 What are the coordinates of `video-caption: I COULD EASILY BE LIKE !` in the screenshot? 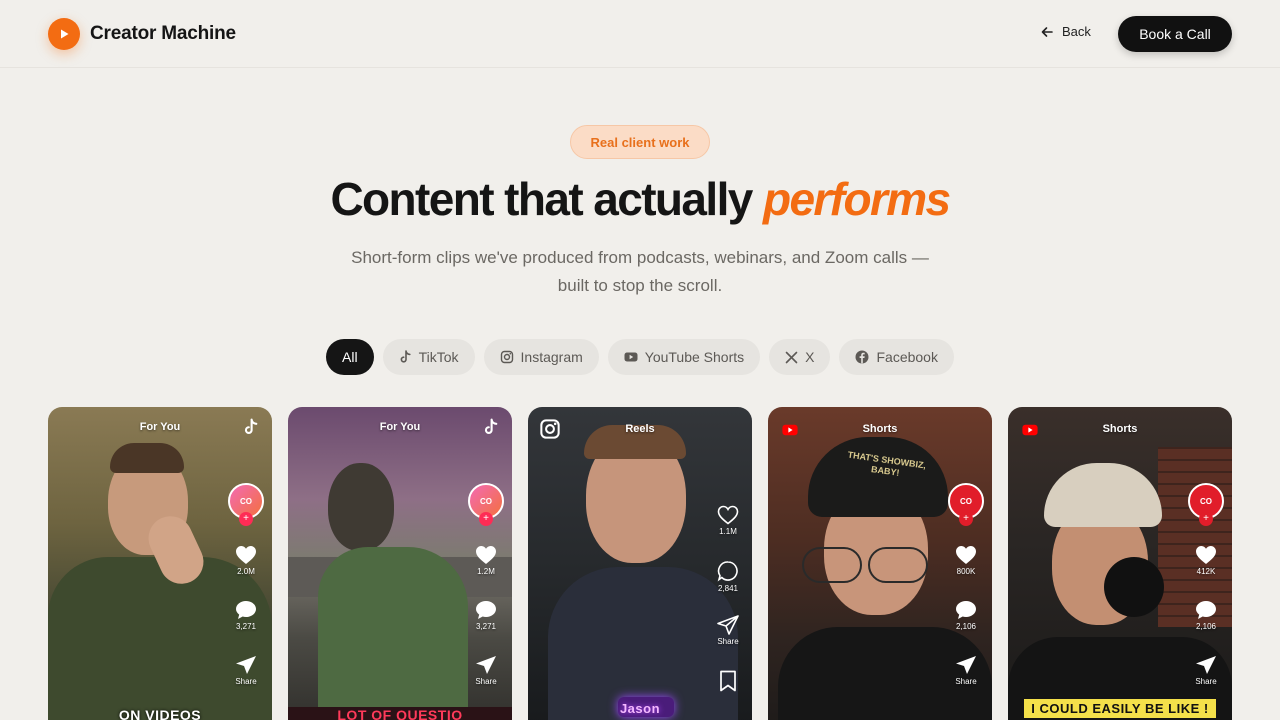 It's located at (1120, 708).